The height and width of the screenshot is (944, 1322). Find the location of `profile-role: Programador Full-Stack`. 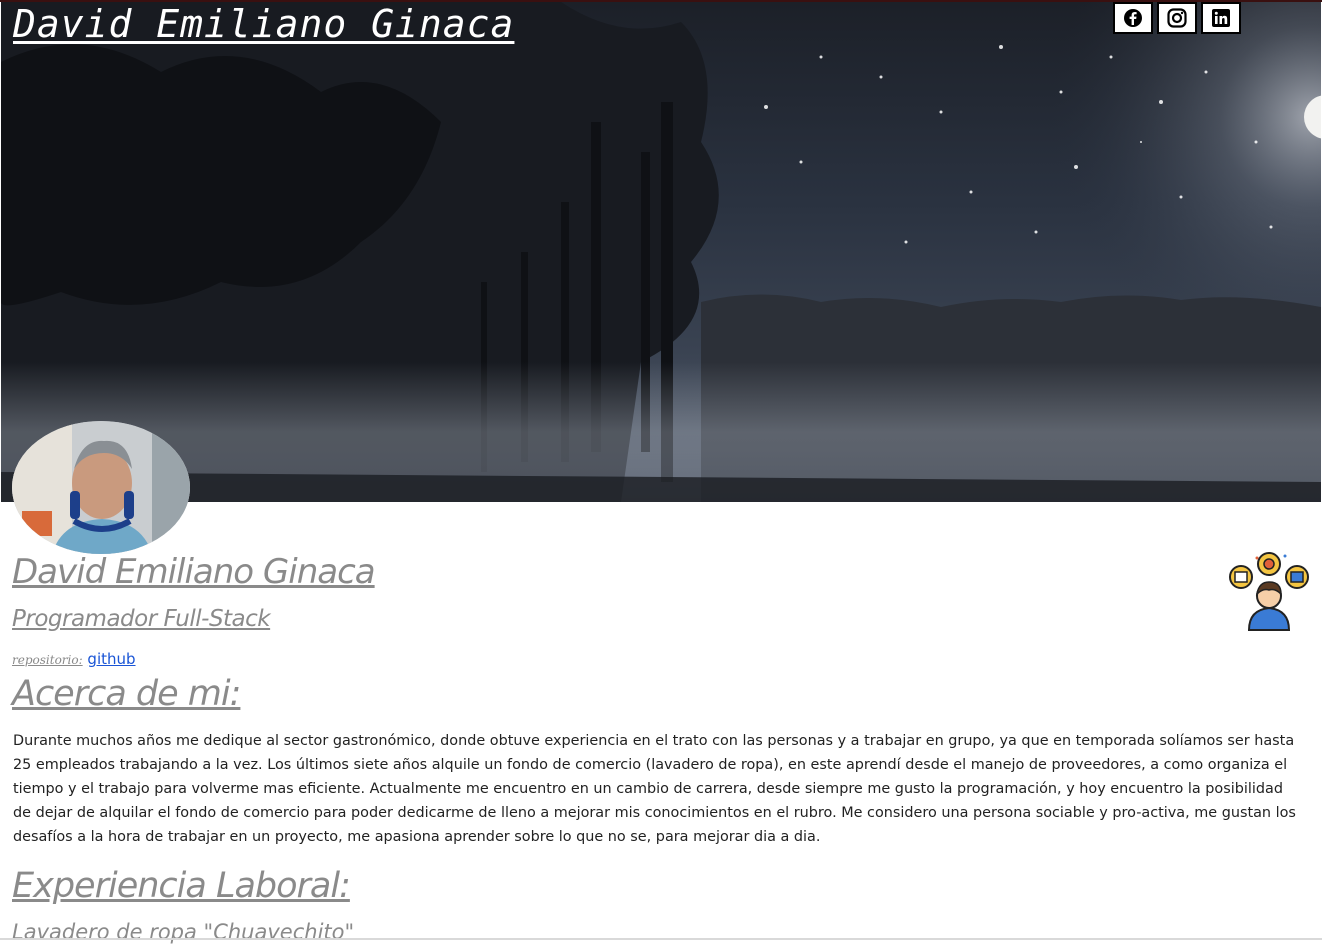

profile-role: Programador Full-Stack is located at coordinates (141, 619).